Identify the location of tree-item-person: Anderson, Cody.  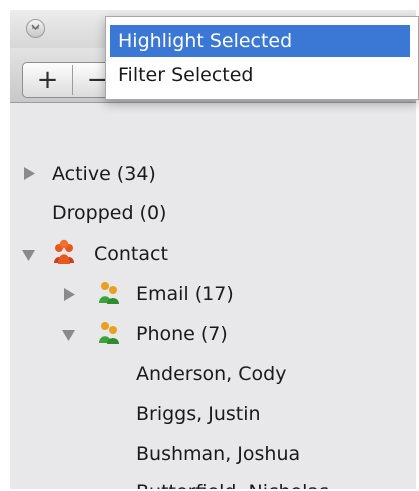
(211, 374).